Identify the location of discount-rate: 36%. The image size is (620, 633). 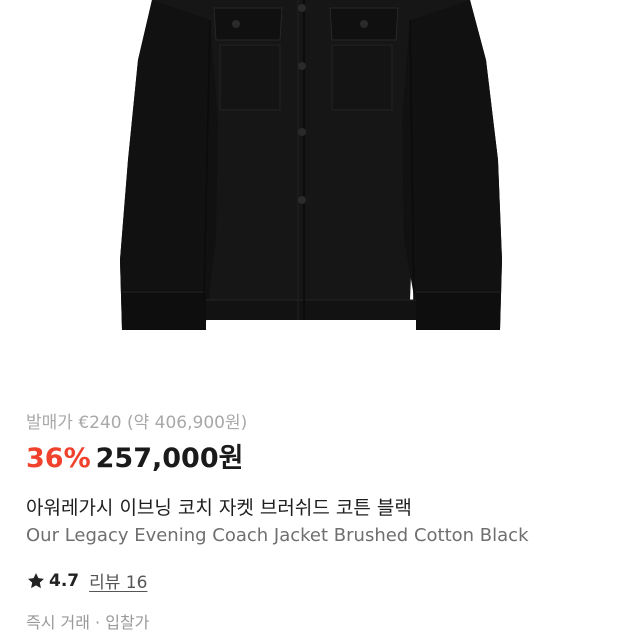
(58, 458).